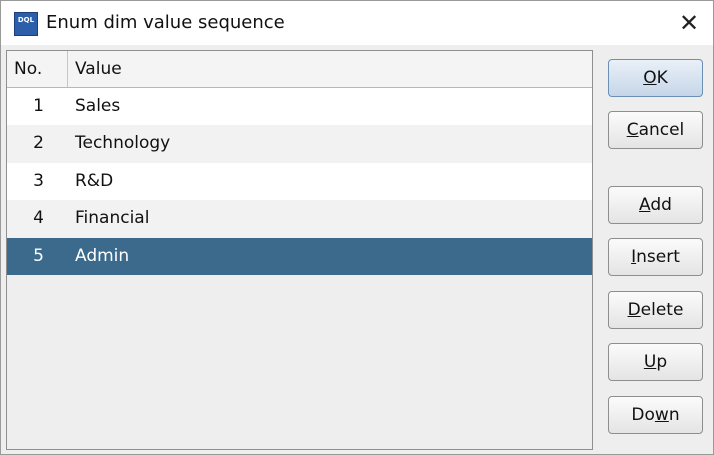 The height and width of the screenshot is (455, 714). I want to click on row-value: R&D, so click(94, 180).